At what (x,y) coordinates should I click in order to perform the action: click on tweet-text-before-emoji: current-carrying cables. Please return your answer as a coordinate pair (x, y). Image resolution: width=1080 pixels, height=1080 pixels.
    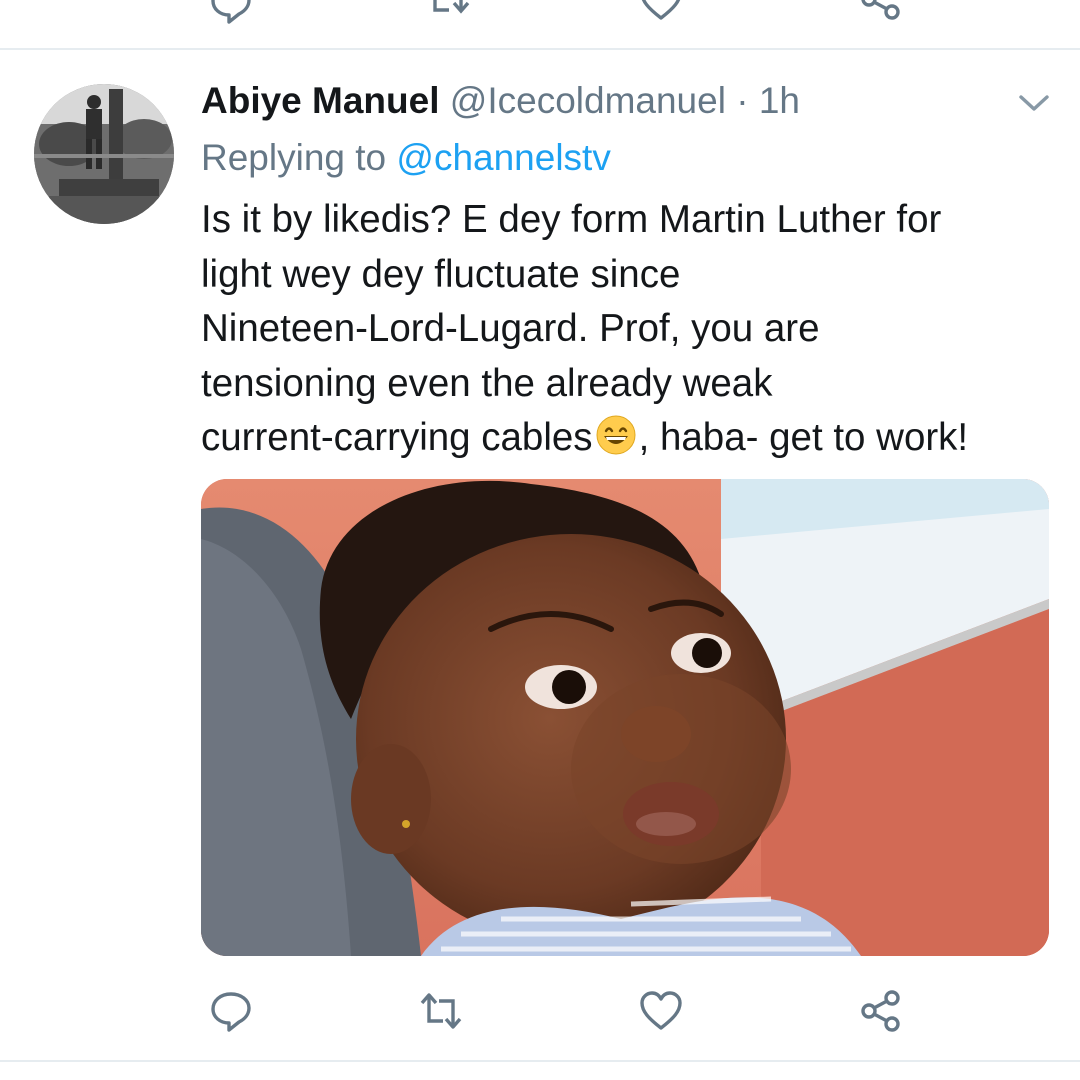
    Looking at the image, I should click on (397, 437).